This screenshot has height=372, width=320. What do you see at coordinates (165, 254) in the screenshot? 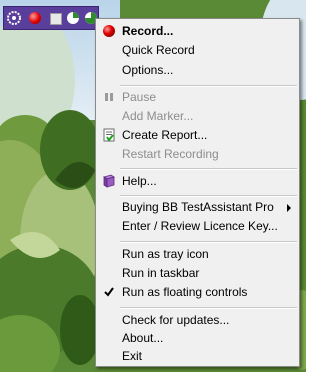
I see `menu-label: Run as tray icon` at bounding box center [165, 254].